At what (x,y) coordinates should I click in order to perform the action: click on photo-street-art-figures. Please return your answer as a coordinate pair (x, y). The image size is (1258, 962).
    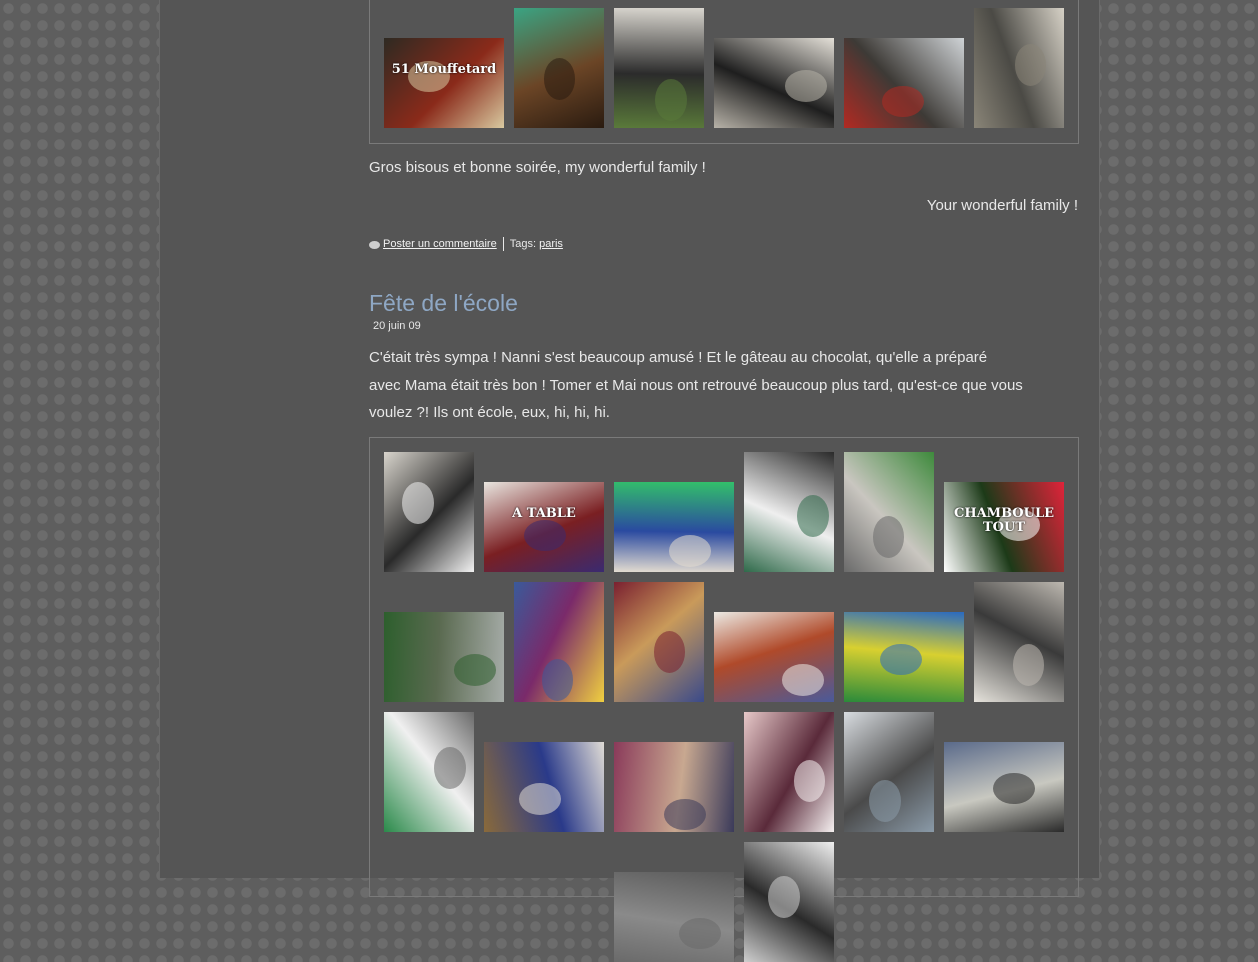
    Looking at the image, I should click on (774, 83).